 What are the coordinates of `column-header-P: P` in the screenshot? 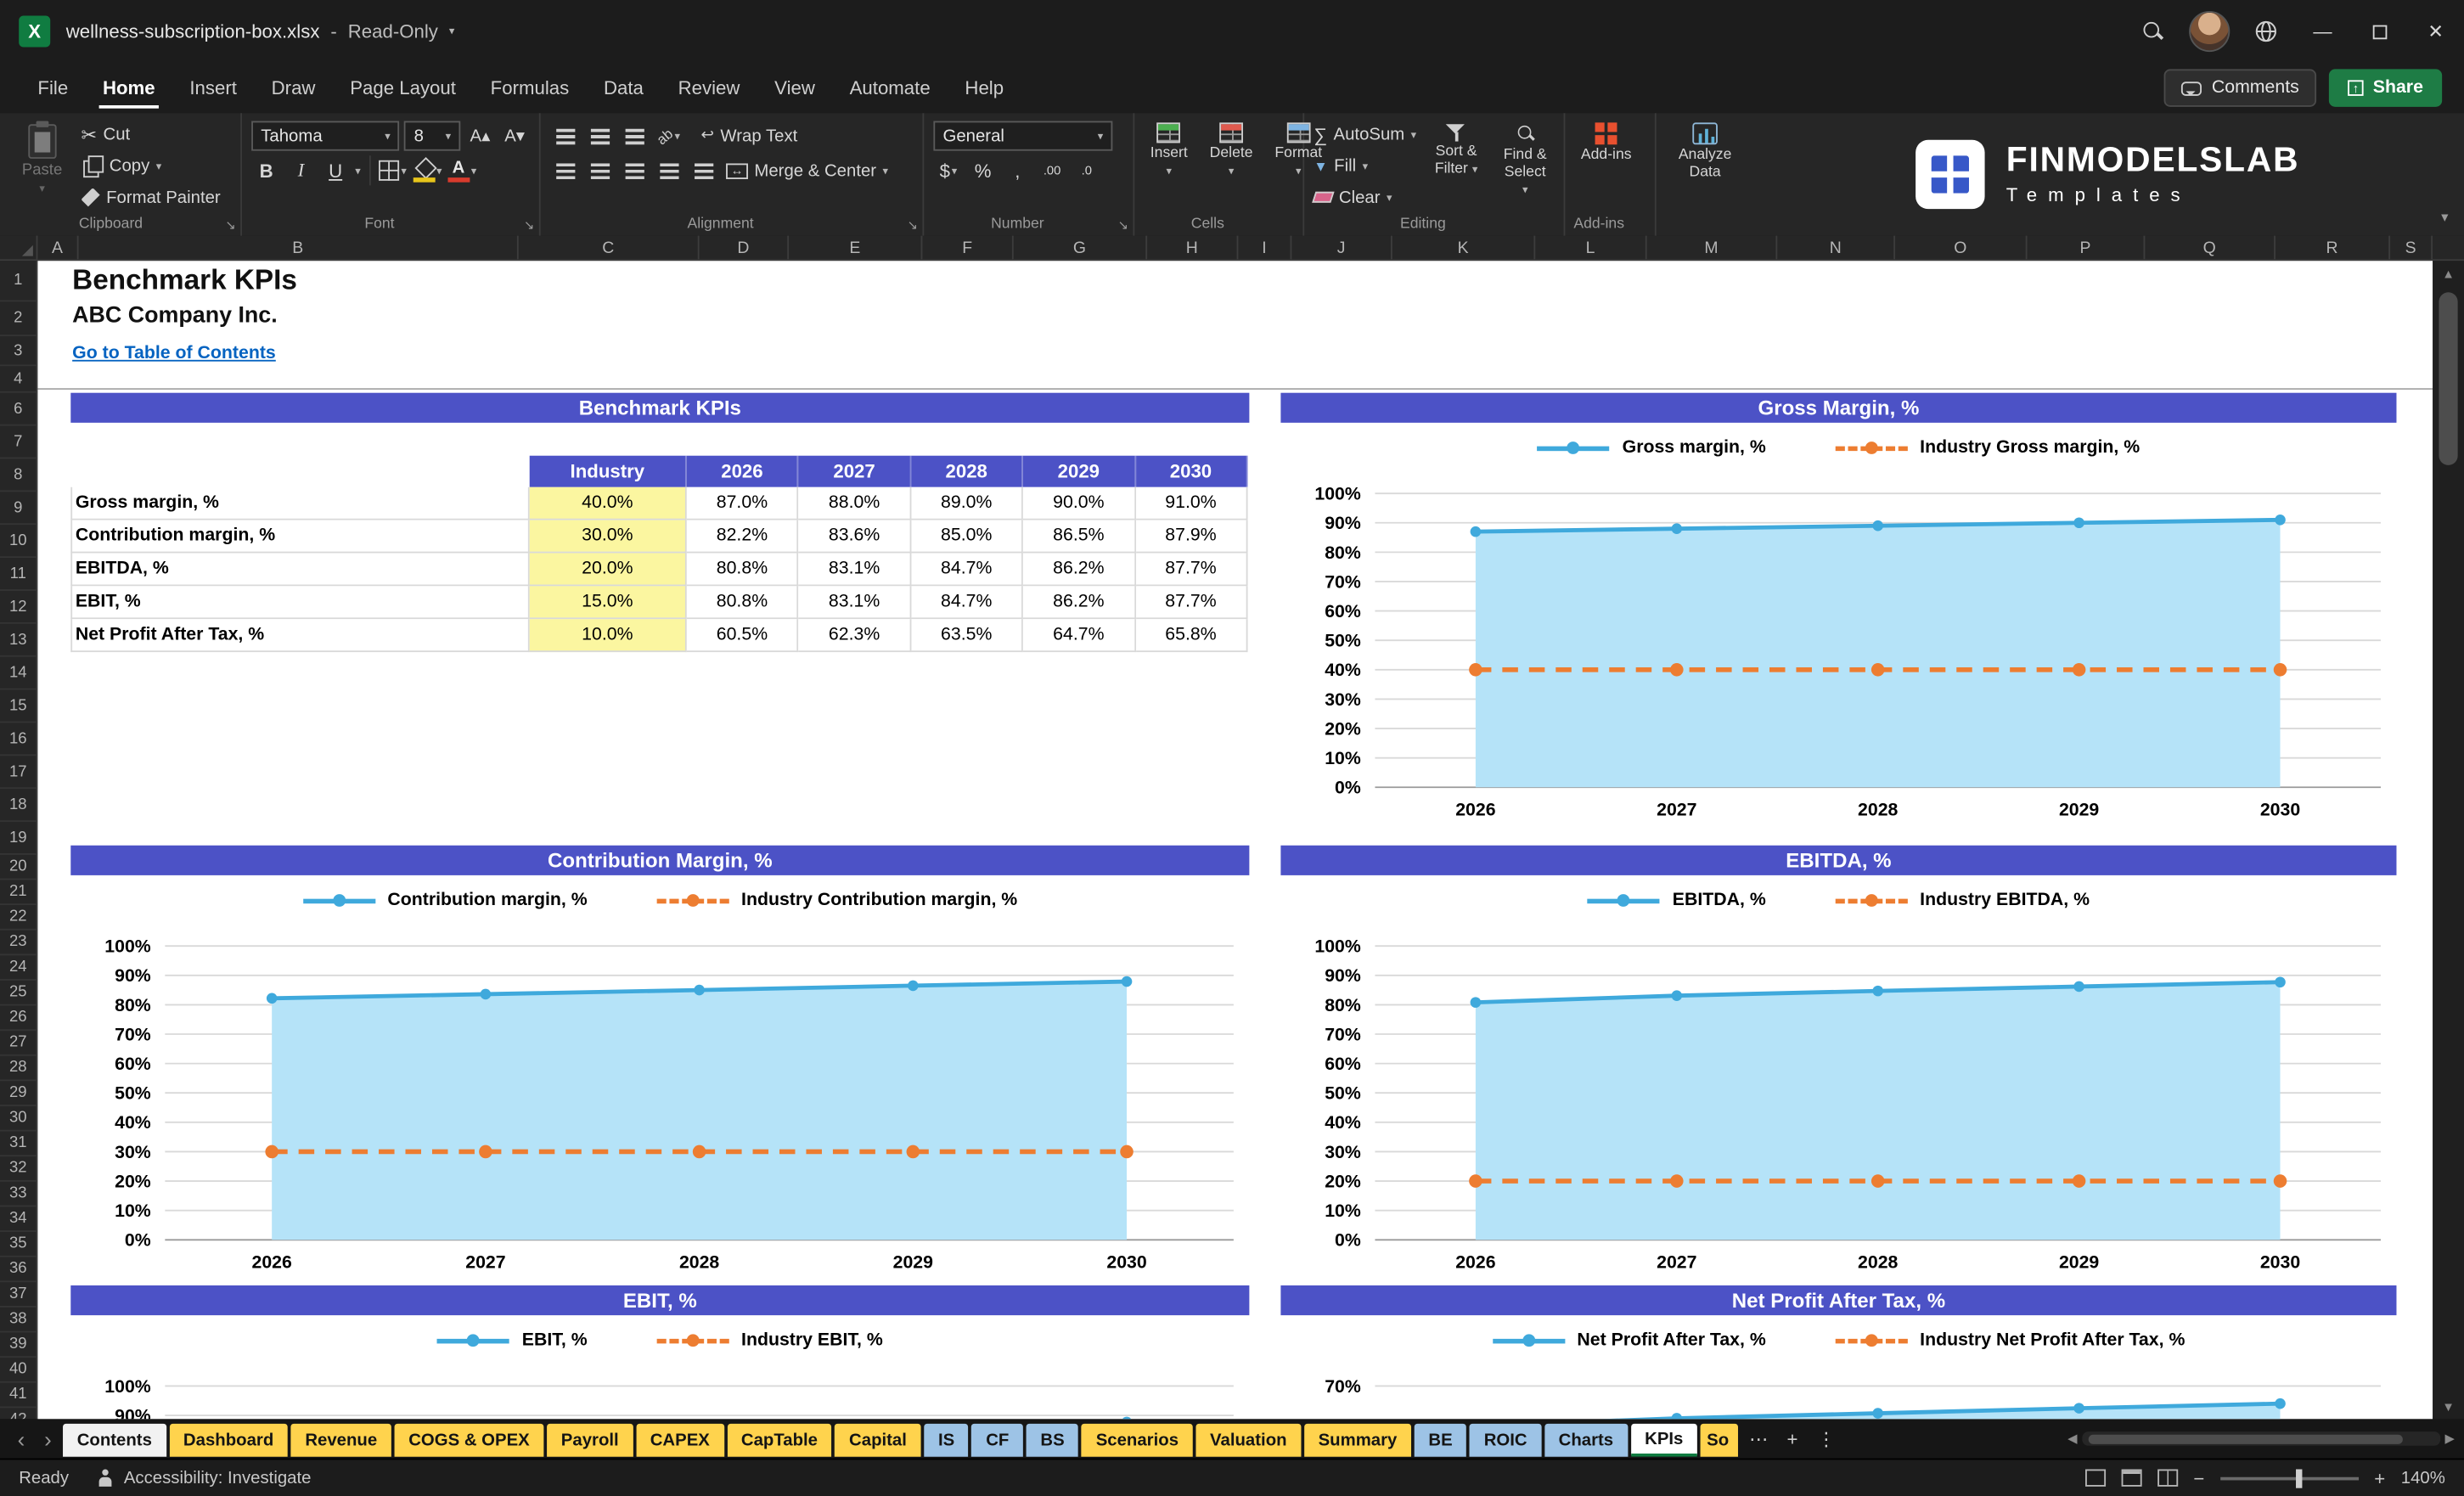 It's located at (2087, 247).